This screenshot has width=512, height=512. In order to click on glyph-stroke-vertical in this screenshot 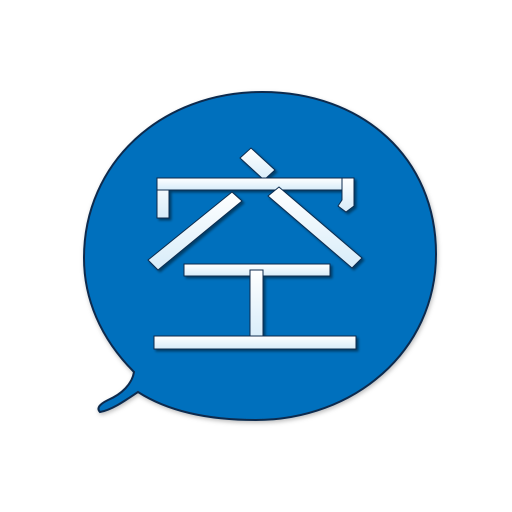, I will do `click(256, 305)`.